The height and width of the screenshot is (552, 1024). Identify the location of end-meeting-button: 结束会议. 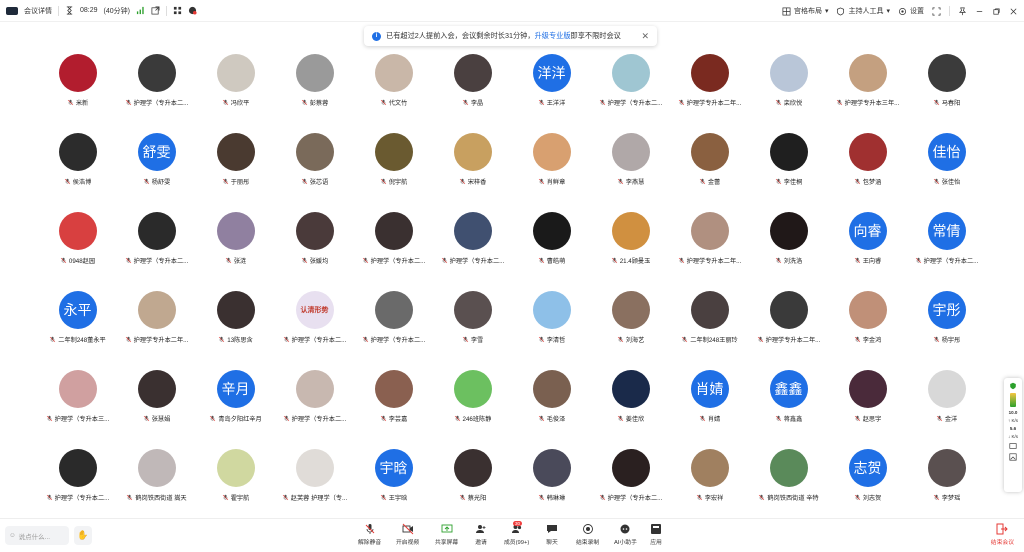
(1002, 534).